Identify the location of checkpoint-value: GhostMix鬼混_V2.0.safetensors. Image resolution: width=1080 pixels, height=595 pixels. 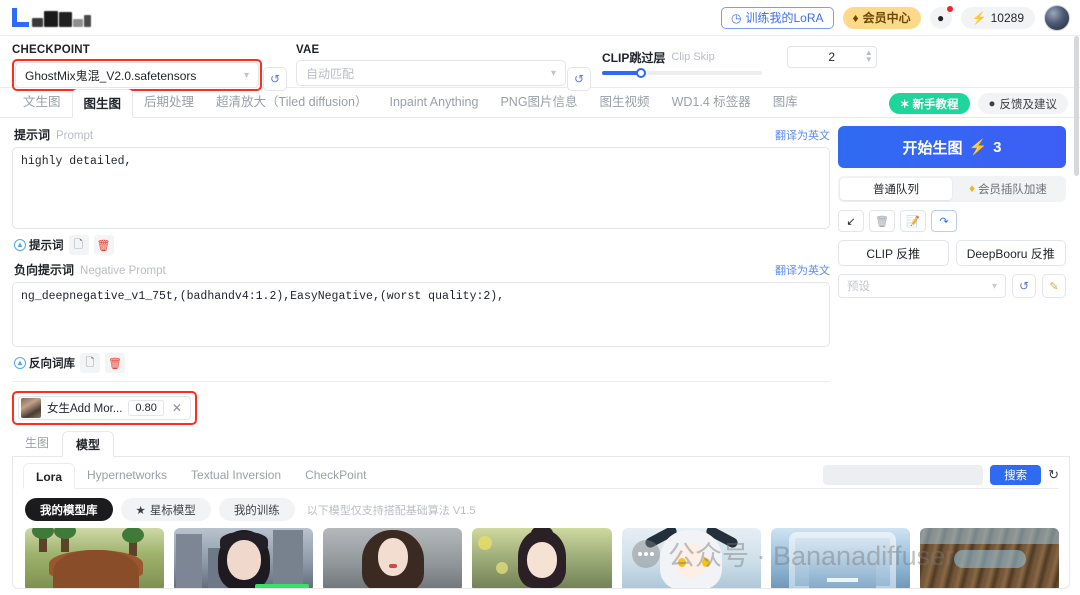
(111, 75).